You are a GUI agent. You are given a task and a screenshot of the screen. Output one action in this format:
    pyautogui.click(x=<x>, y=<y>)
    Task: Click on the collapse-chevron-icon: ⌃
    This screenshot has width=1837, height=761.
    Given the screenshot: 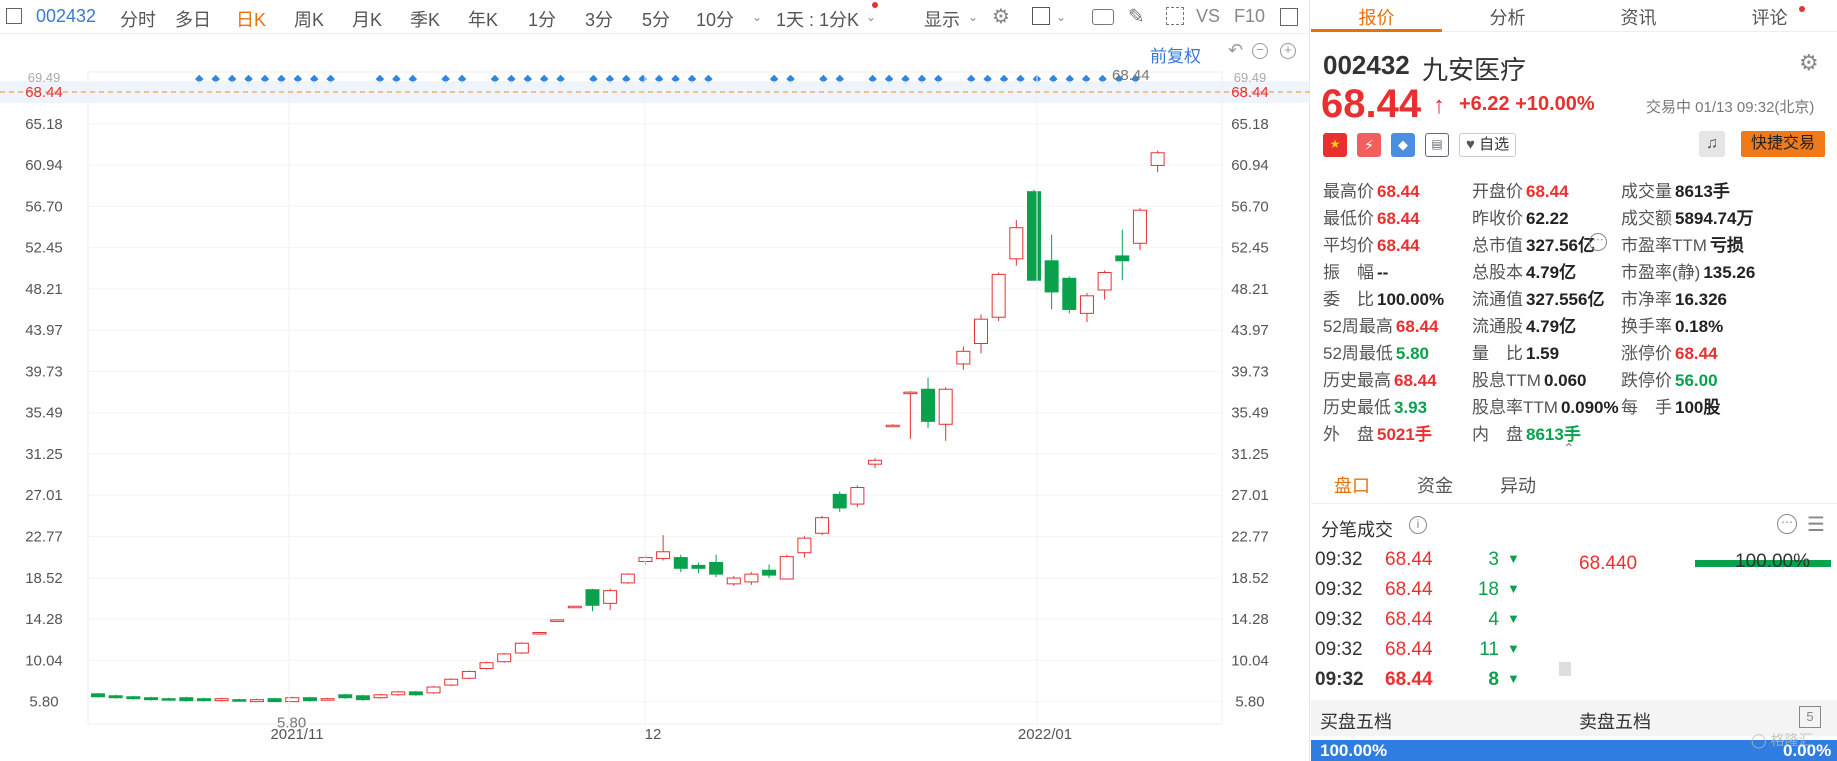 What is the action you would take?
    pyautogui.click(x=1569, y=448)
    